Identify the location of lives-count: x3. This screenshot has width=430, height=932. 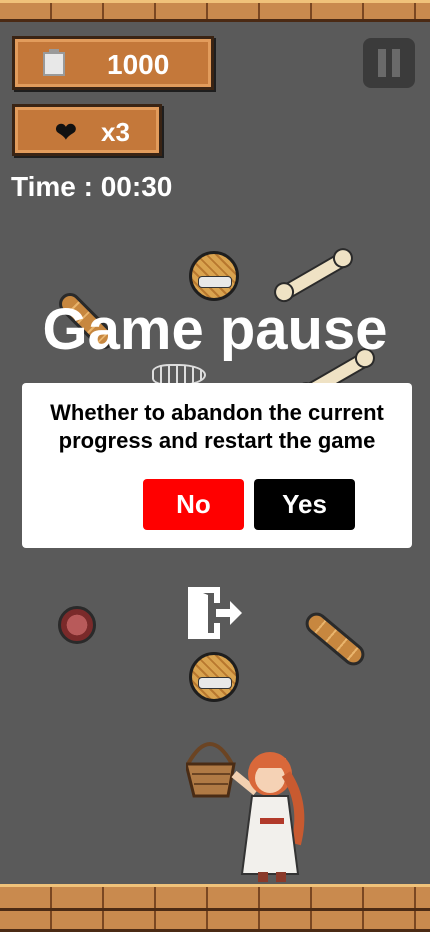
(115, 132).